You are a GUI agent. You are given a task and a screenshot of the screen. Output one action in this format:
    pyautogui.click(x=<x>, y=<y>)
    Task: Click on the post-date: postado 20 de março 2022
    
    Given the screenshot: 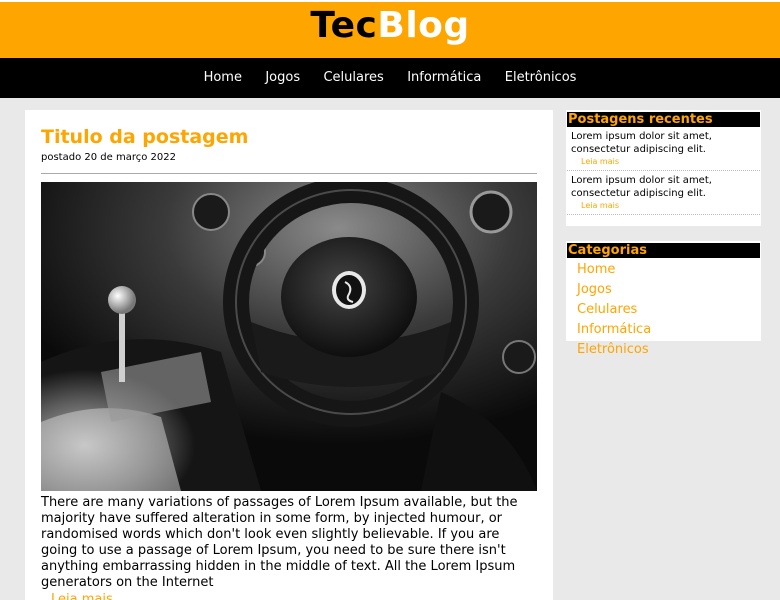 What is the action you would take?
    pyautogui.click(x=108, y=157)
    